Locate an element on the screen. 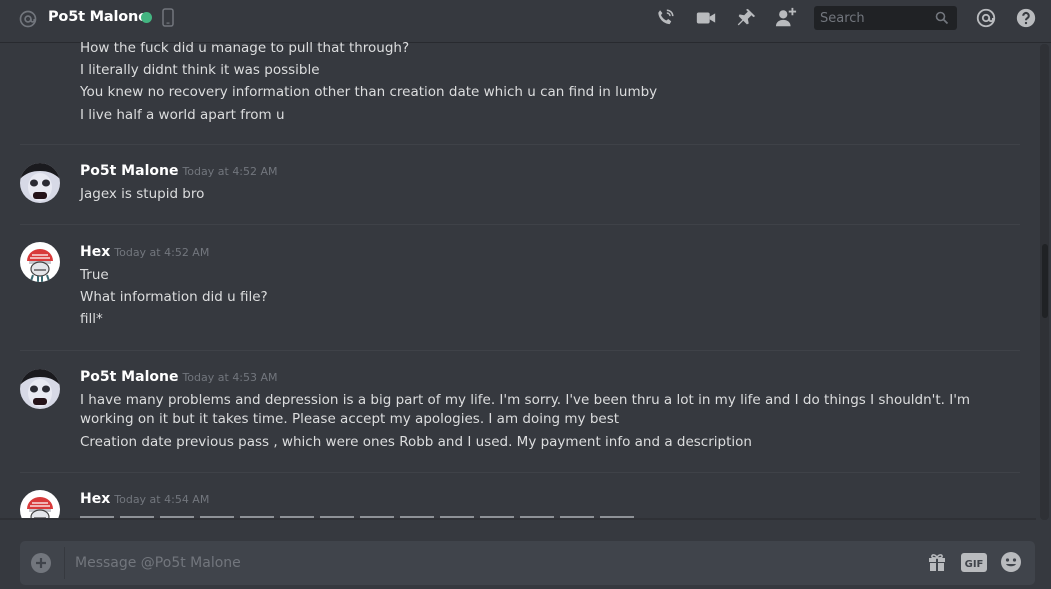 The height and width of the screenshot is (589, 1051). message-timestamp: Today at 4:54 AM is located at coordinates (162, 499).